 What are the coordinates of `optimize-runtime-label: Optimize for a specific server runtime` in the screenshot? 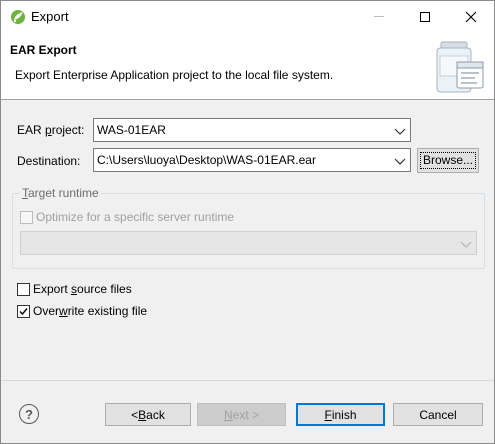 It's located at (135, 217).